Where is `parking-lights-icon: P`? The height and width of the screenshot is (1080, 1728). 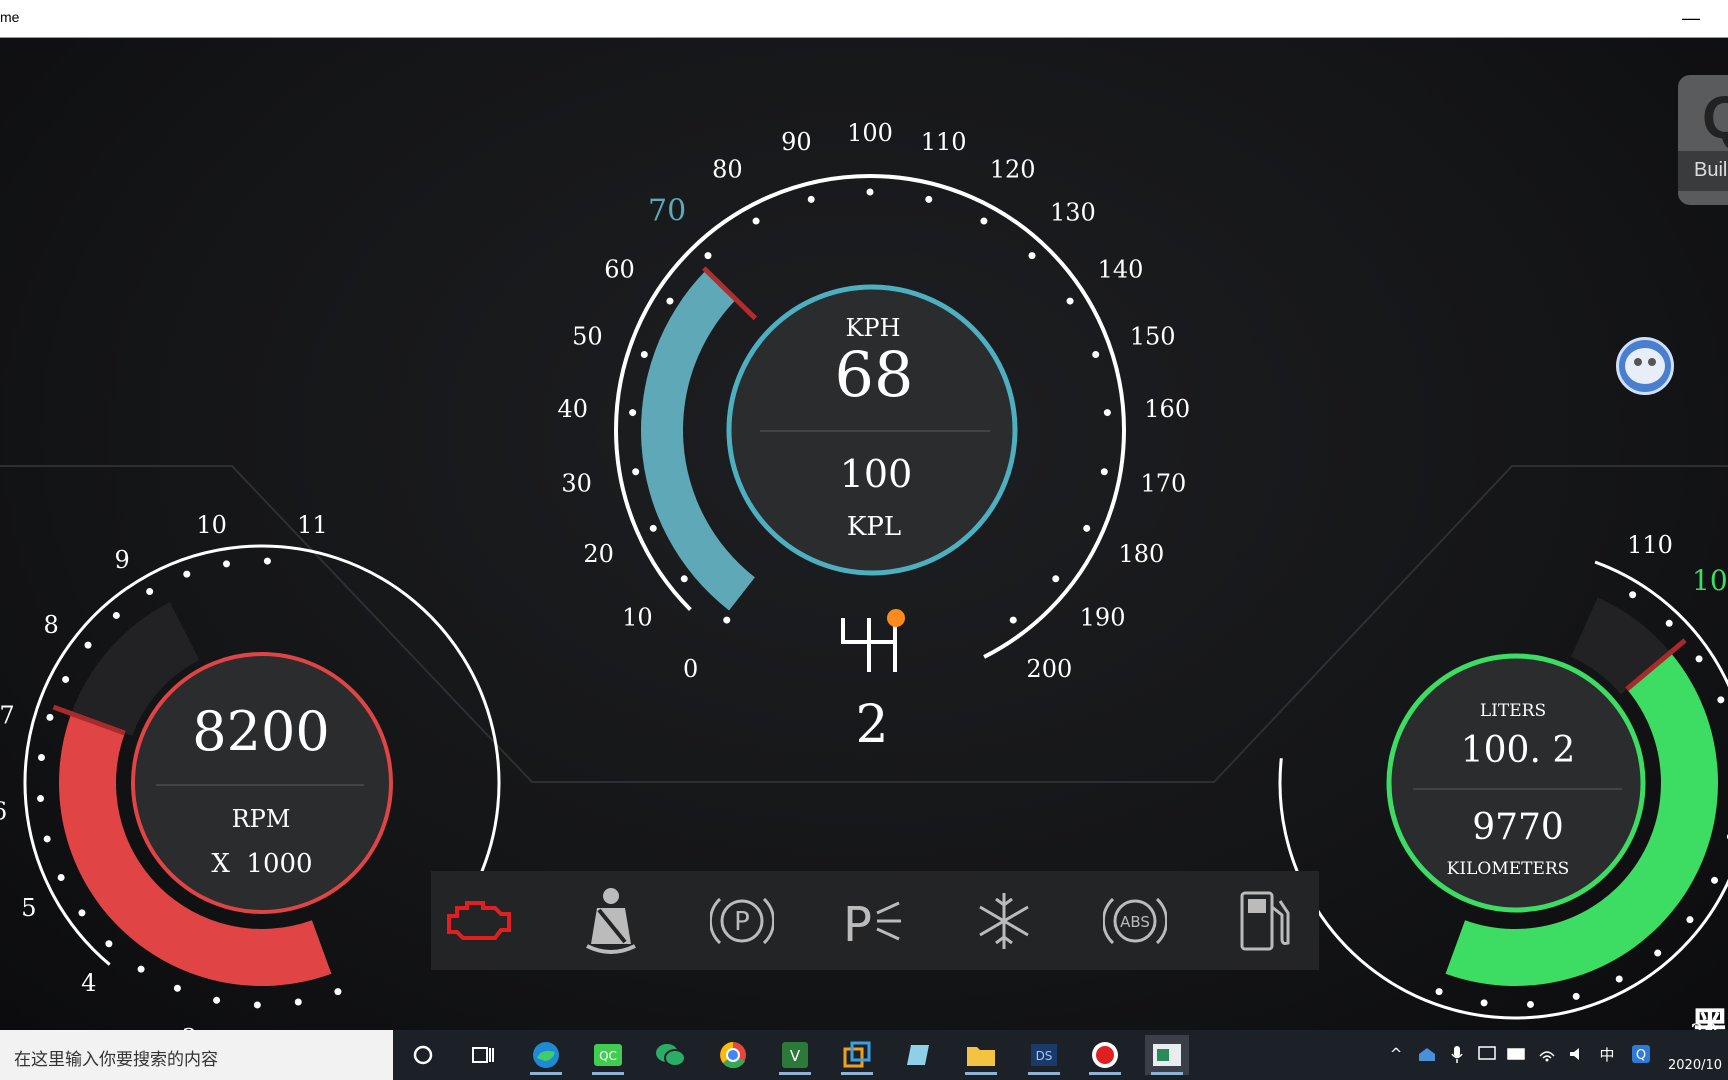 parking-lights-icon: P is located at coordinates (873, 921).